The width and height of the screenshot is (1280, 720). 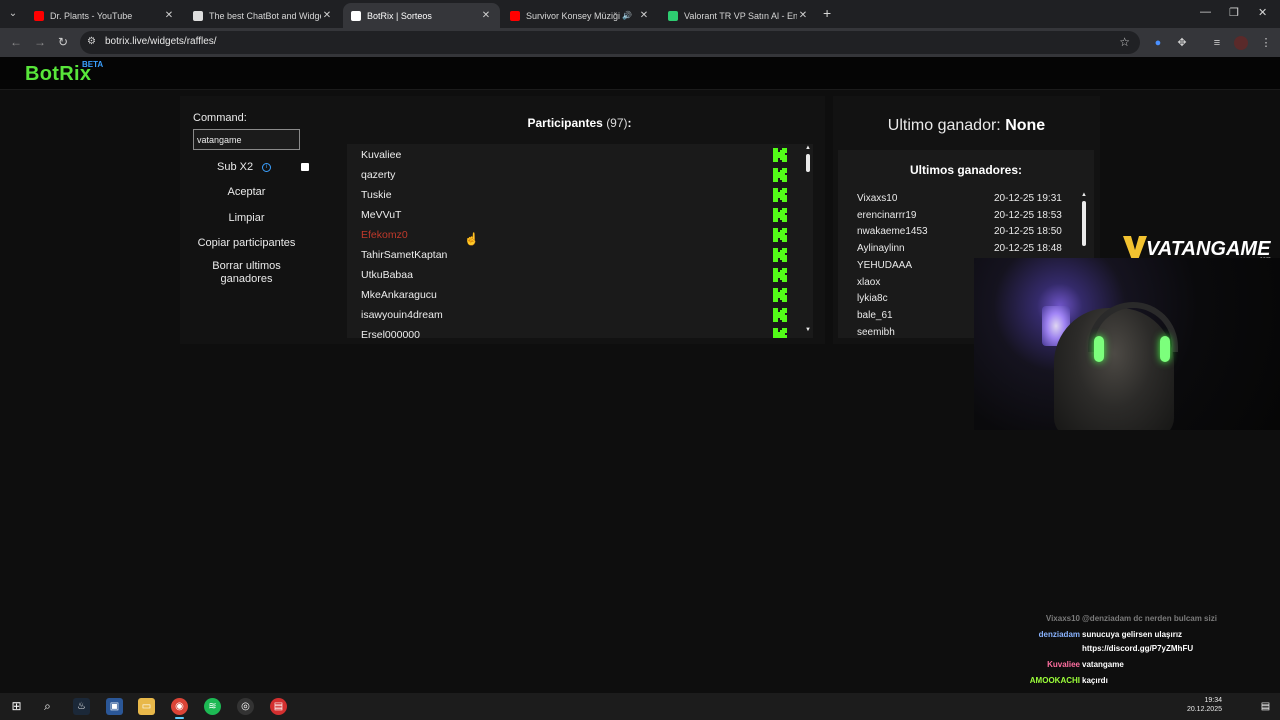 I want to click on tab-search-icon: ⌄, so click(x=13, y=14).